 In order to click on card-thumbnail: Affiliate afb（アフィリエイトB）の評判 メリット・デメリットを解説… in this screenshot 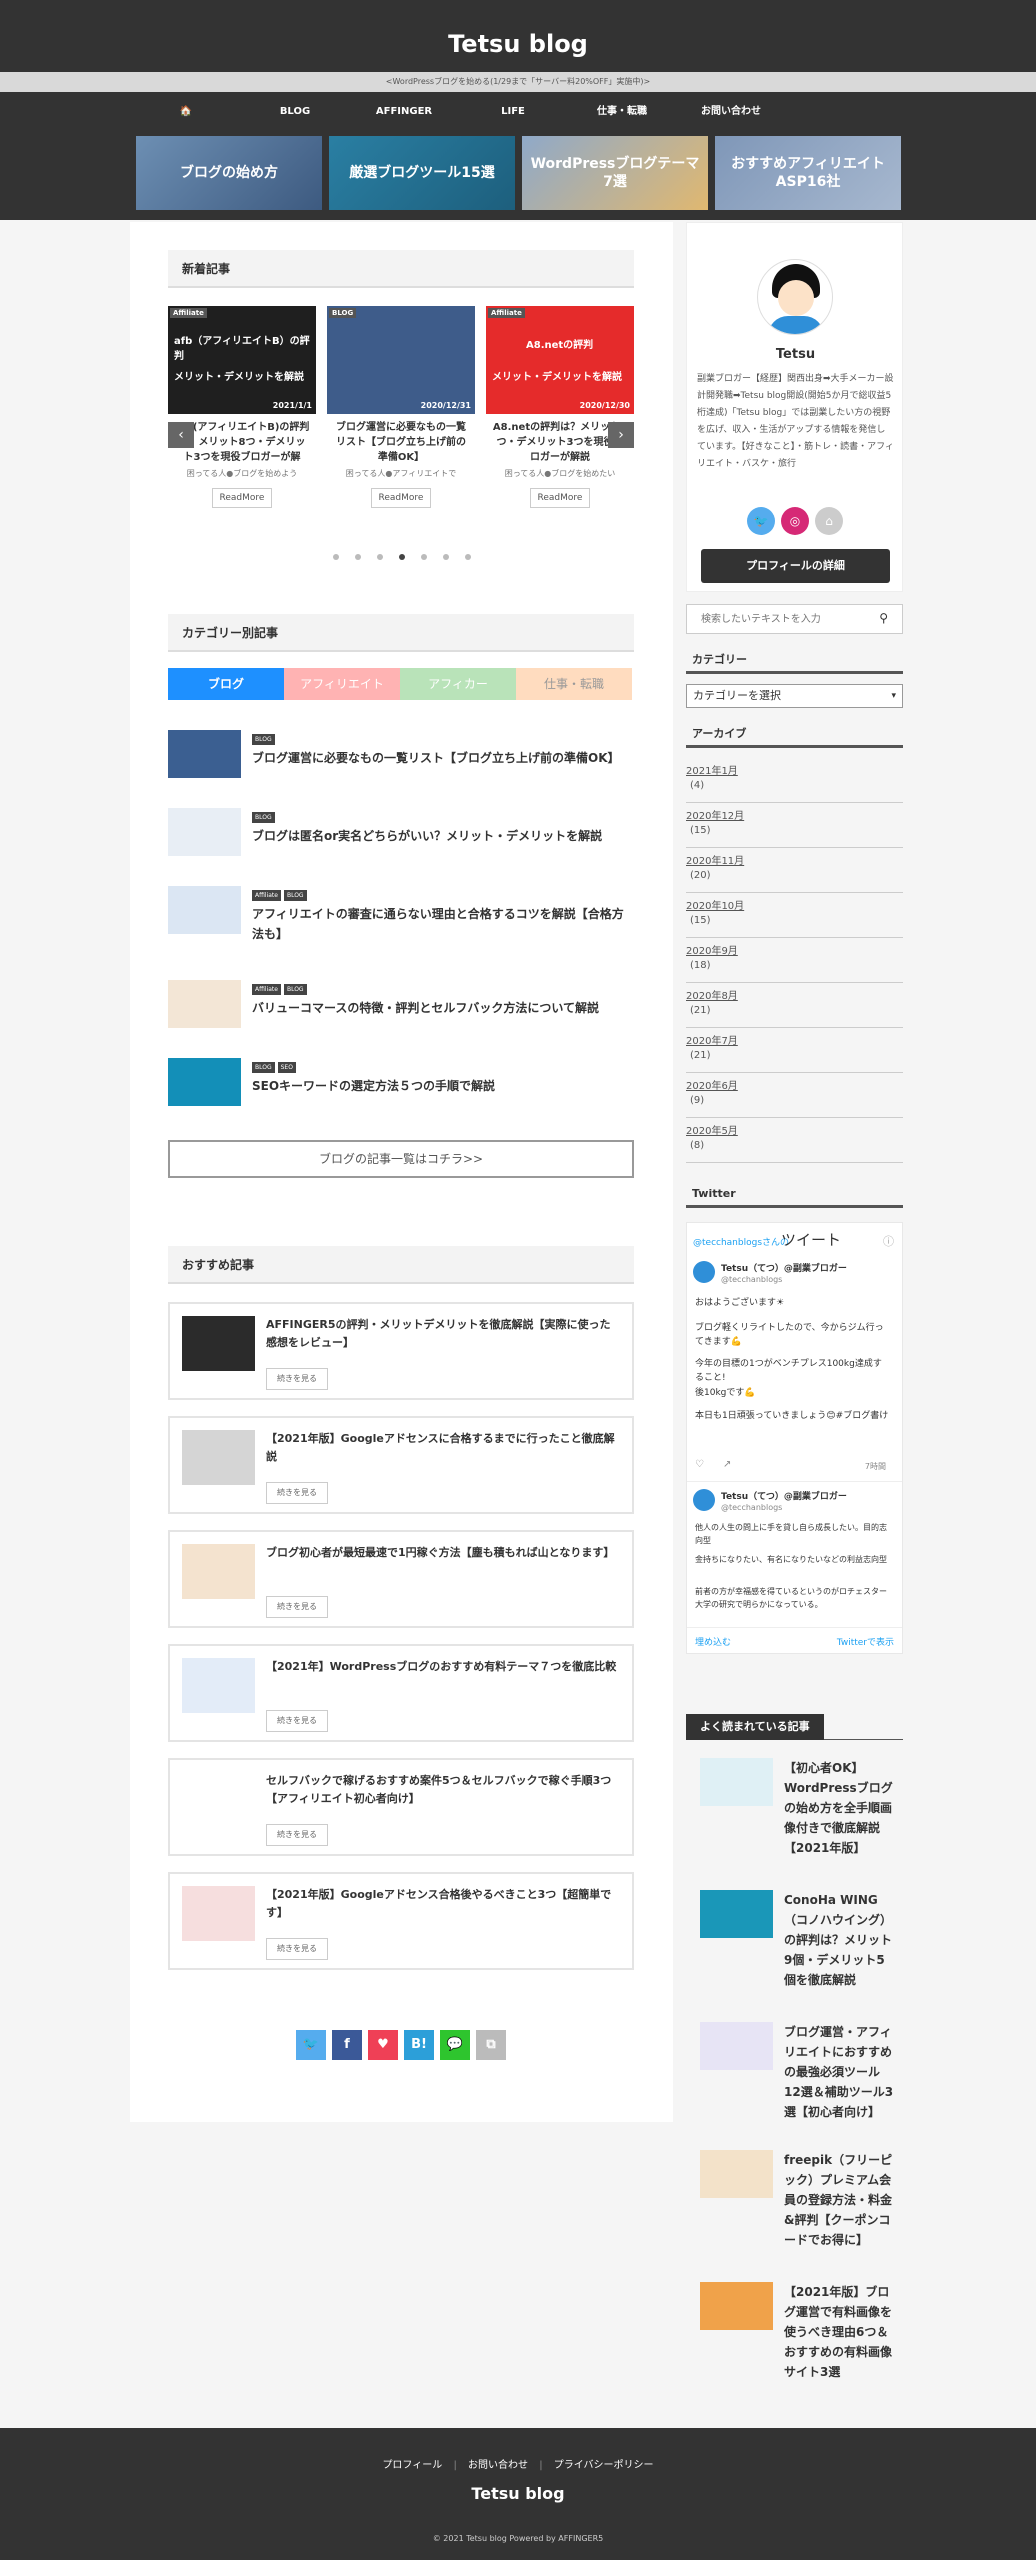, I will do `click(242, 360)`.